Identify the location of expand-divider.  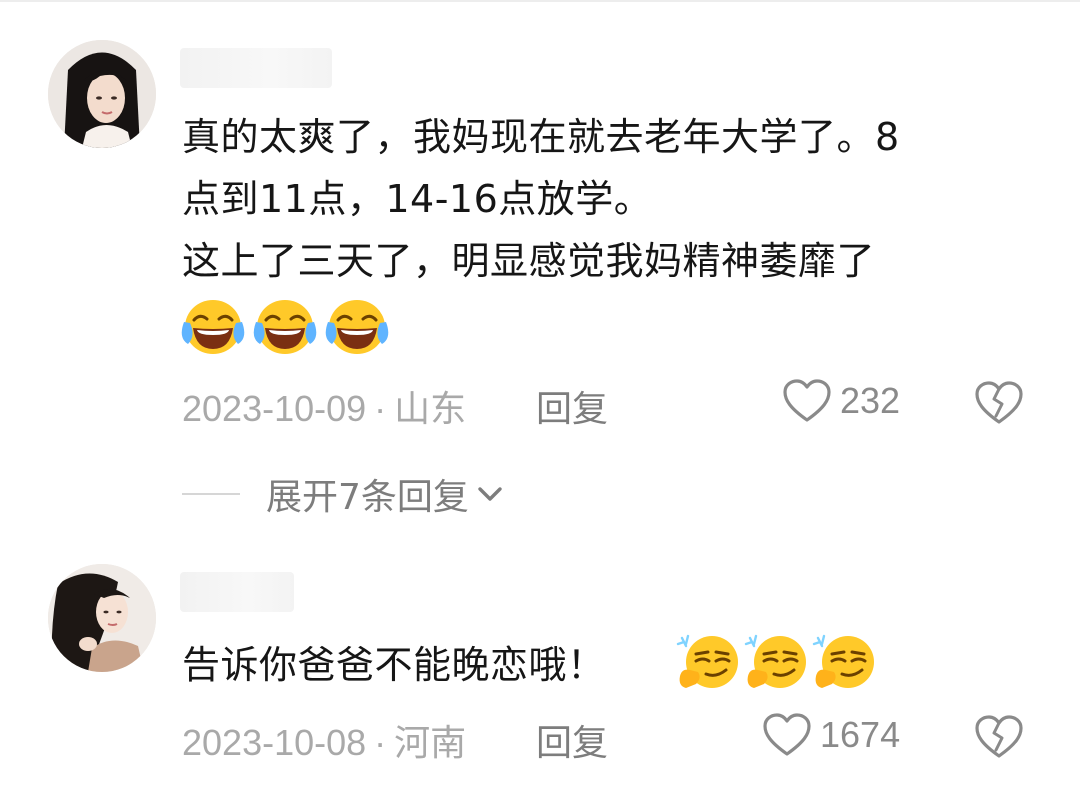
(211, 494).